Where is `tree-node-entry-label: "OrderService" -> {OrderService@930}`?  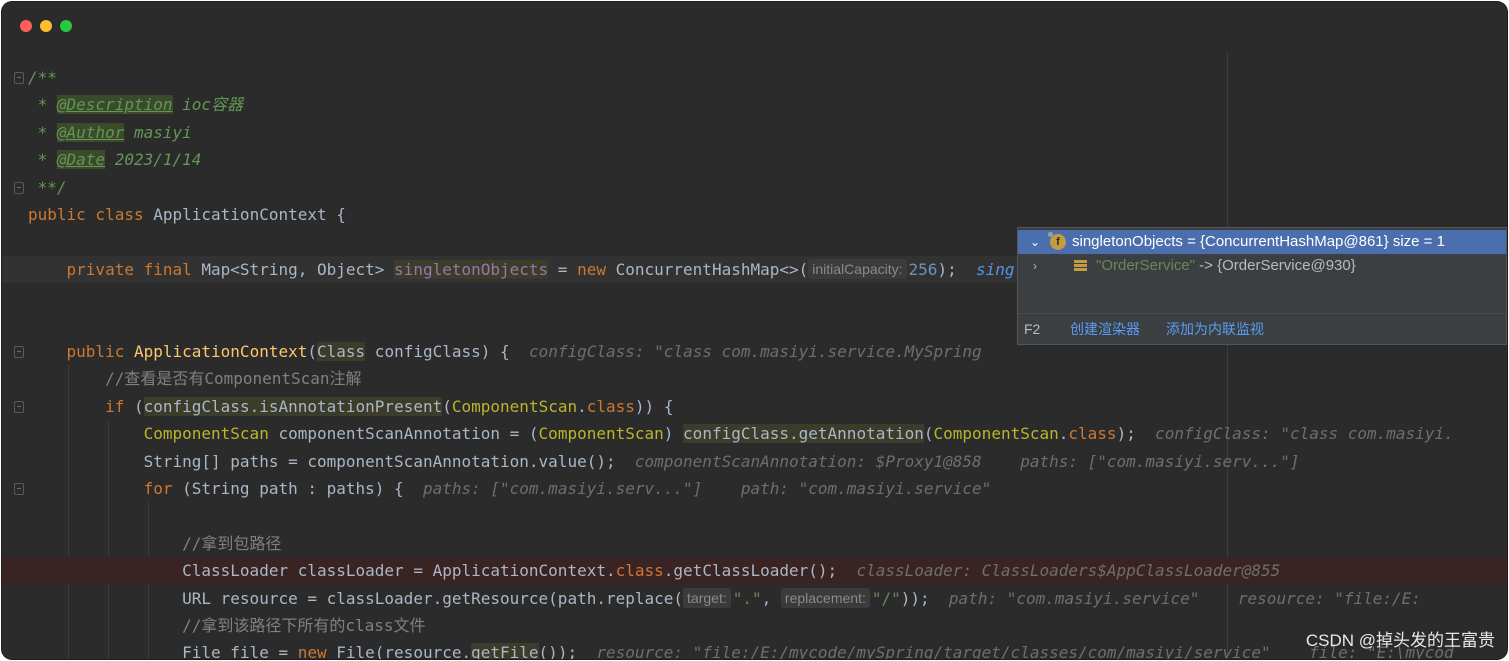 tree-node-entry-label: "OrderService" -> {OrderService@930} is located at coordinates (1226, 266).